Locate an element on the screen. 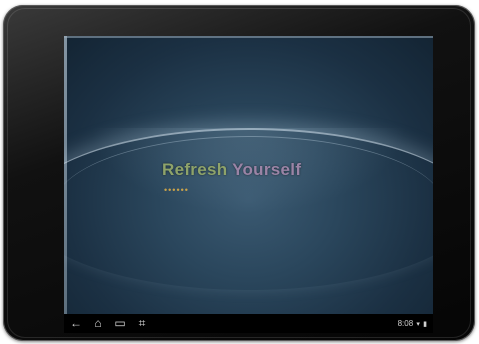 This screenshot has width=479, height=344. recent-apps-icon: ▭ is located at coordinates (120, 323).